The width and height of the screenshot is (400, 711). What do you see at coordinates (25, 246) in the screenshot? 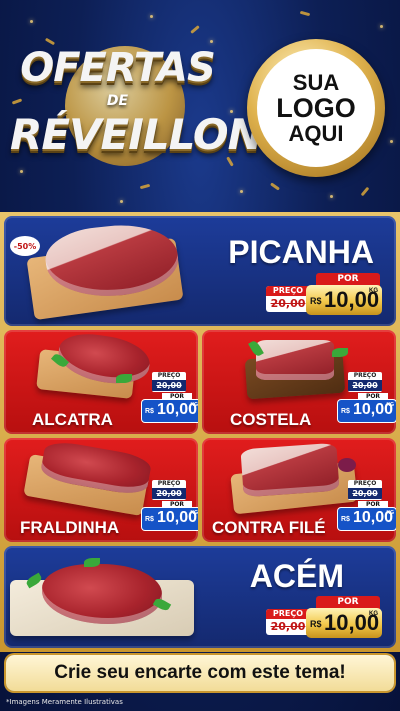
I see `discount-badge: -50%` at bounding box center [25, 246].